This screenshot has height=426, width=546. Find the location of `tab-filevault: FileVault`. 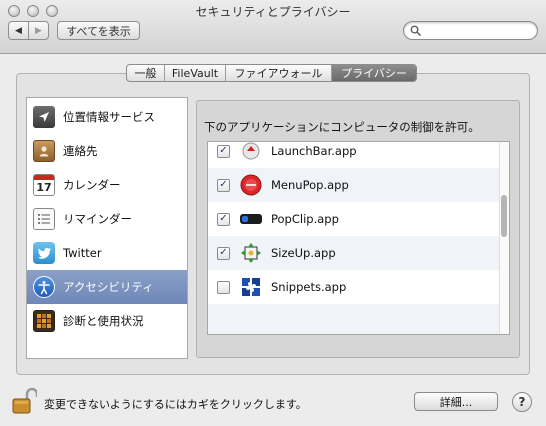

tab-filevault: FileVault is located at coordinates (195, 73).